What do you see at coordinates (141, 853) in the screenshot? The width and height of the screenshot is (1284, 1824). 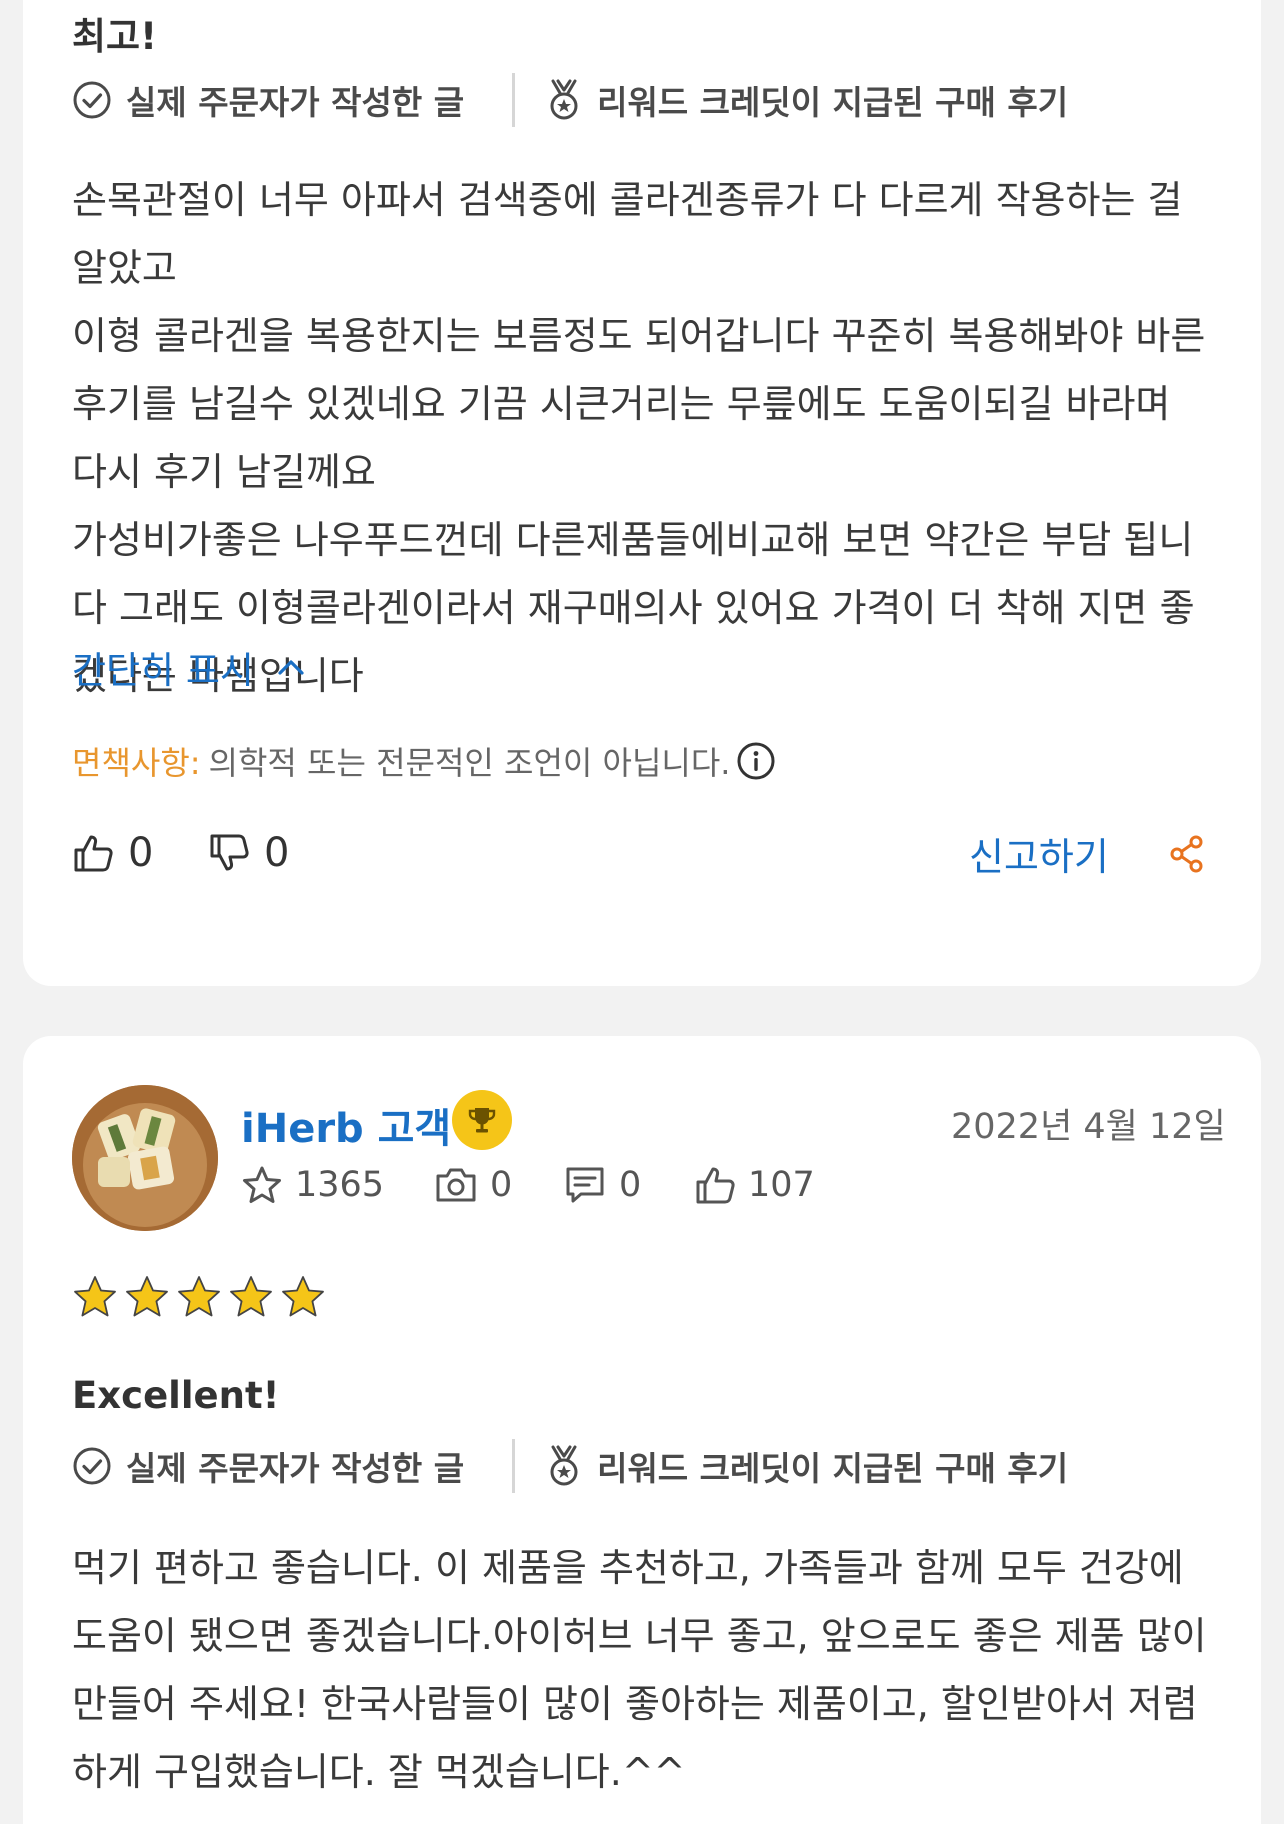 I see `helpful-count: 0` at bounding box center [141, 853].